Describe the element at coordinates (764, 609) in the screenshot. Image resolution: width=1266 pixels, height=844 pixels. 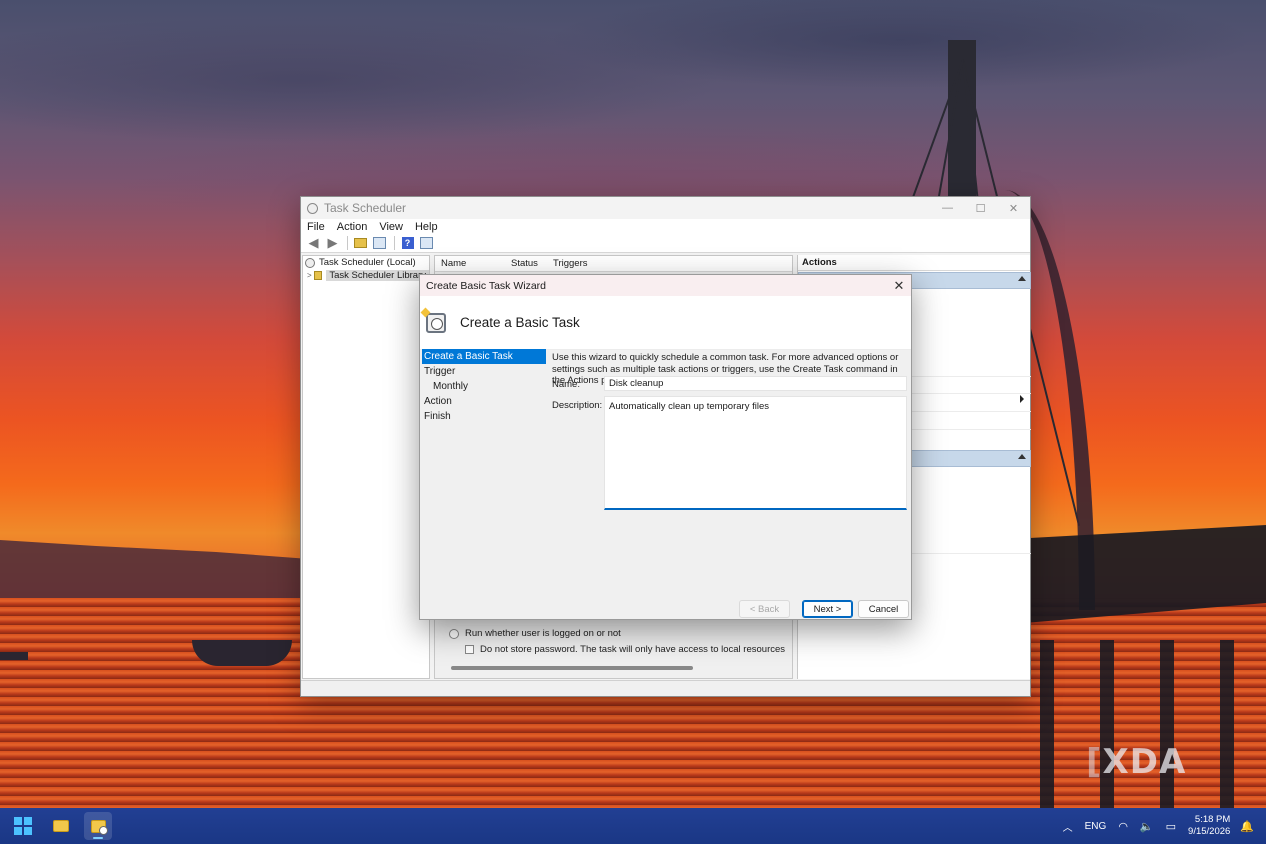
I see `back-button: < Back` at that location.